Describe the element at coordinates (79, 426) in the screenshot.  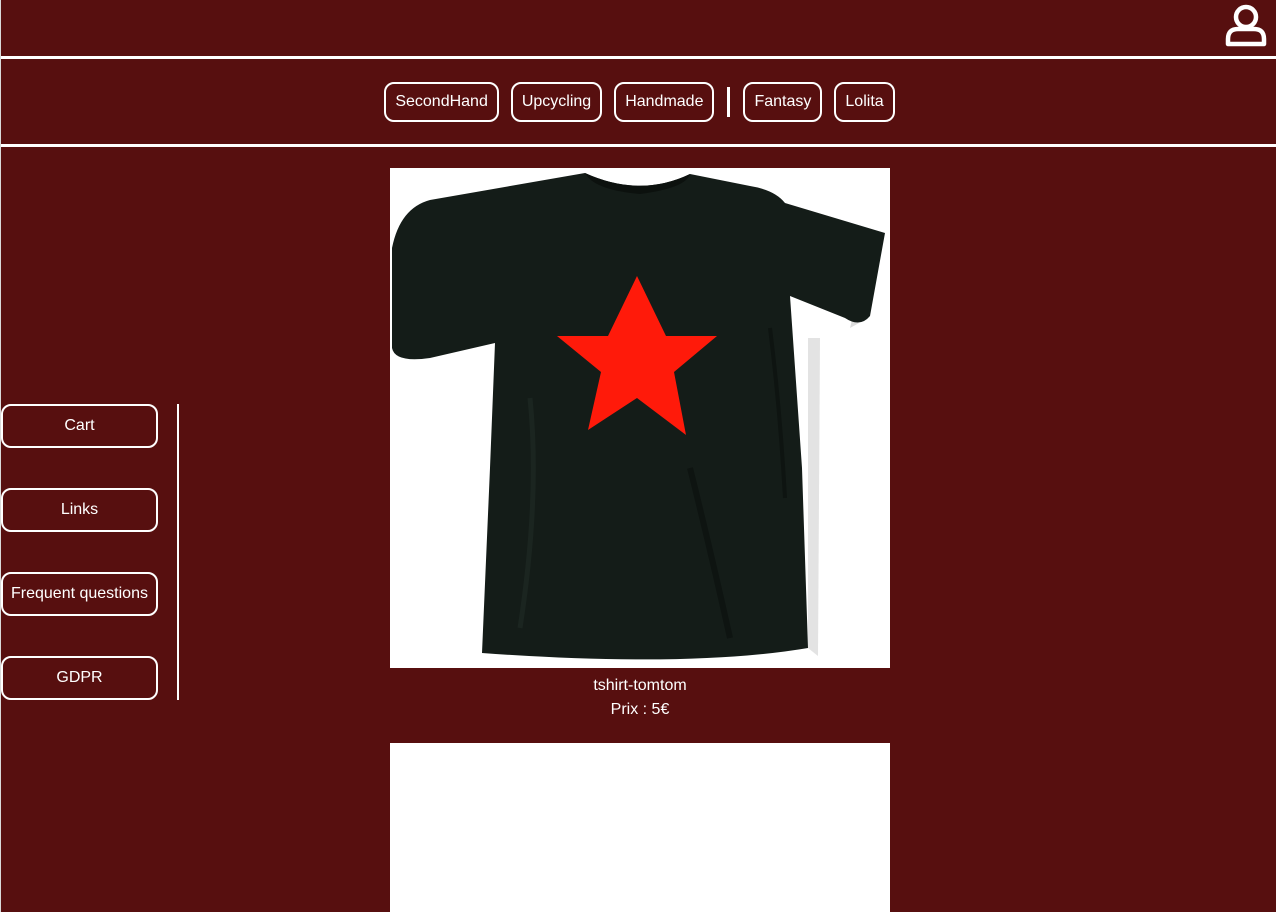
I see `sidebar-cart-button: Cart` at that location.